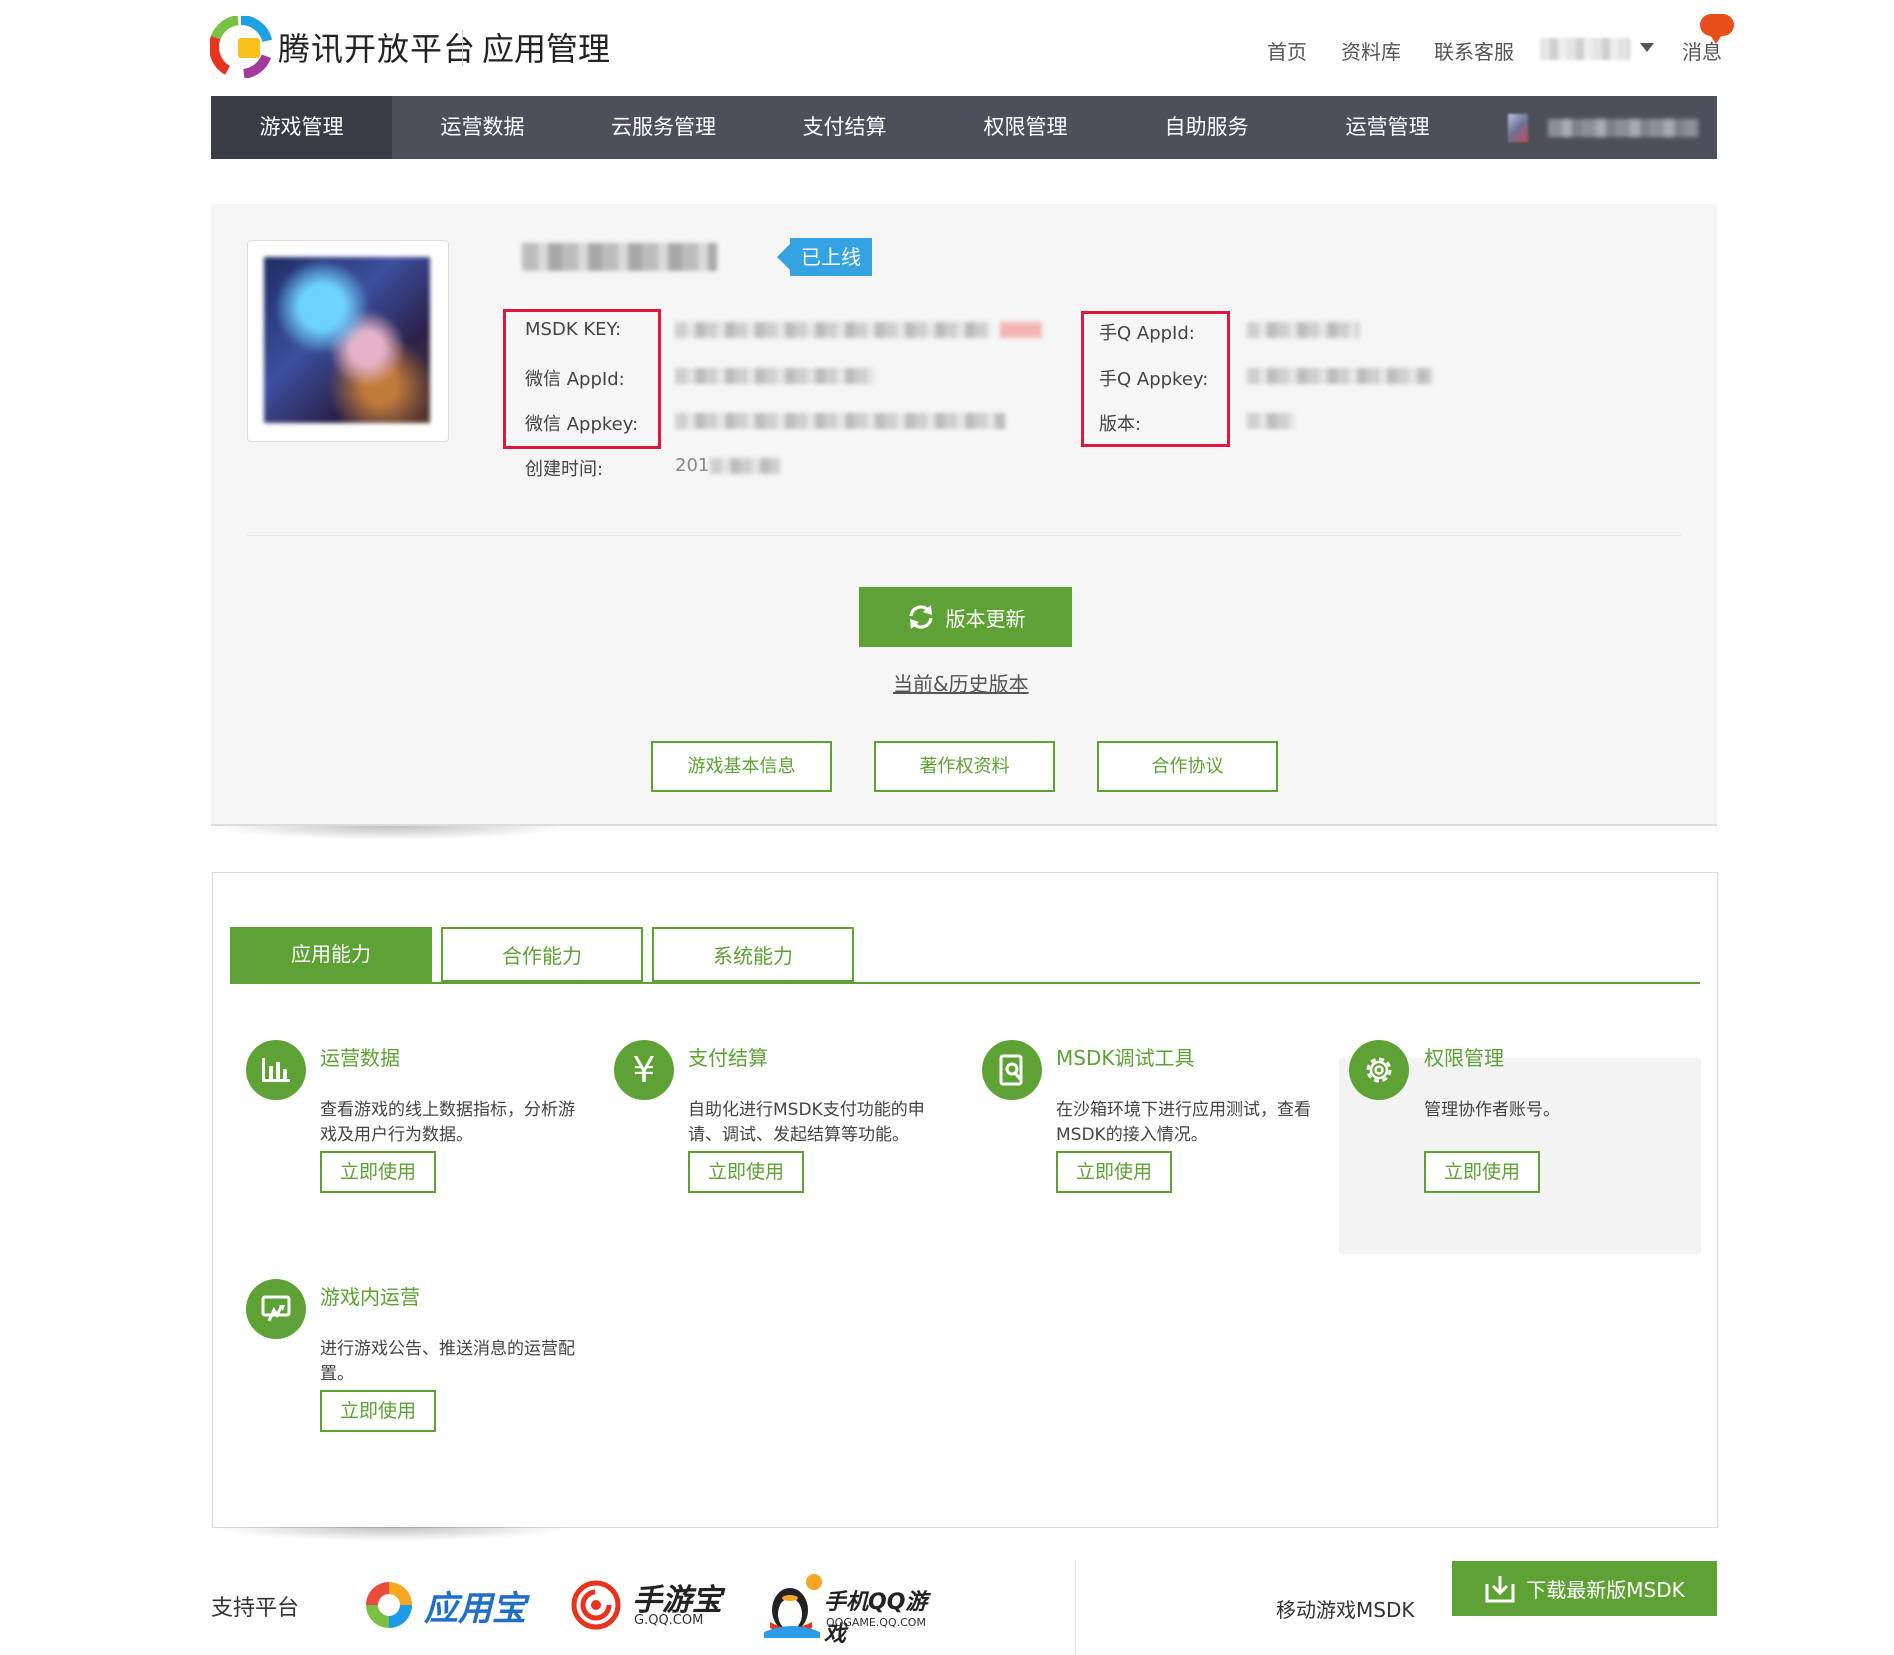 The width and height of the screenshot is (1894, 1655). Describe the element at coordinates (964, 766) in the screenshot. I see `copyright-button: 著作权资料` at that location.